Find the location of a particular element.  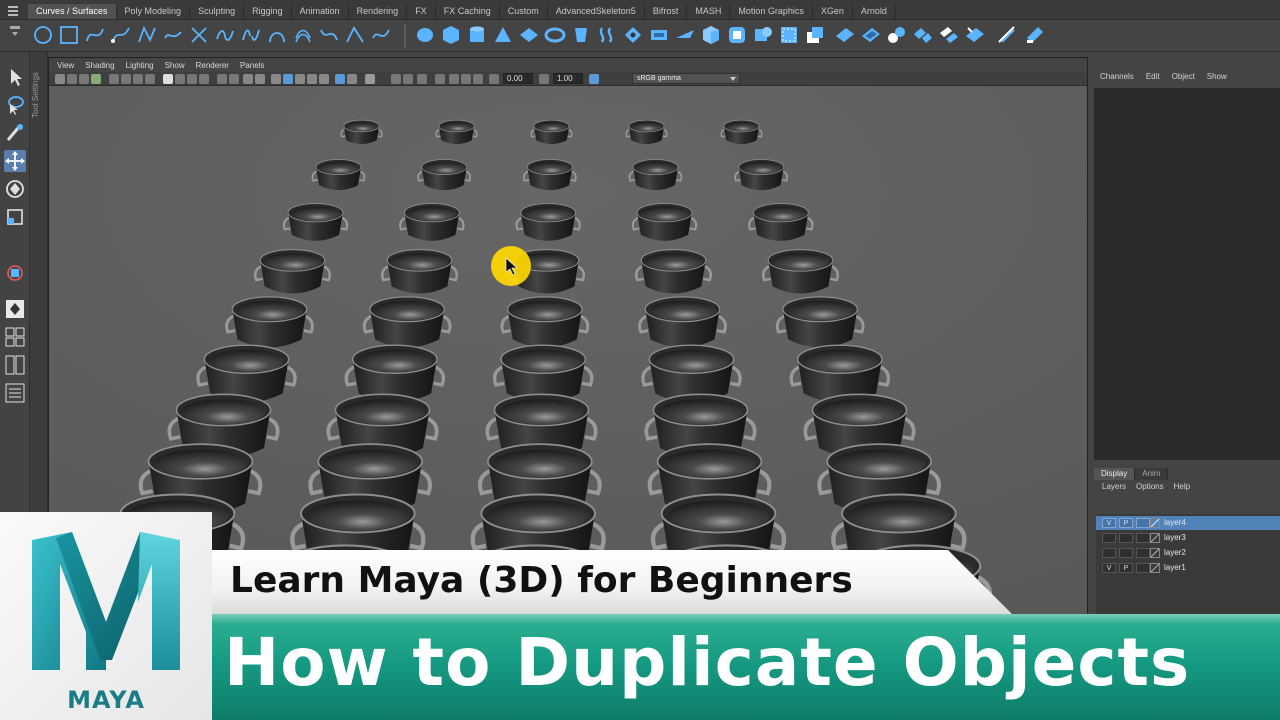

default-material-icon is located at coordinates (276, 79).